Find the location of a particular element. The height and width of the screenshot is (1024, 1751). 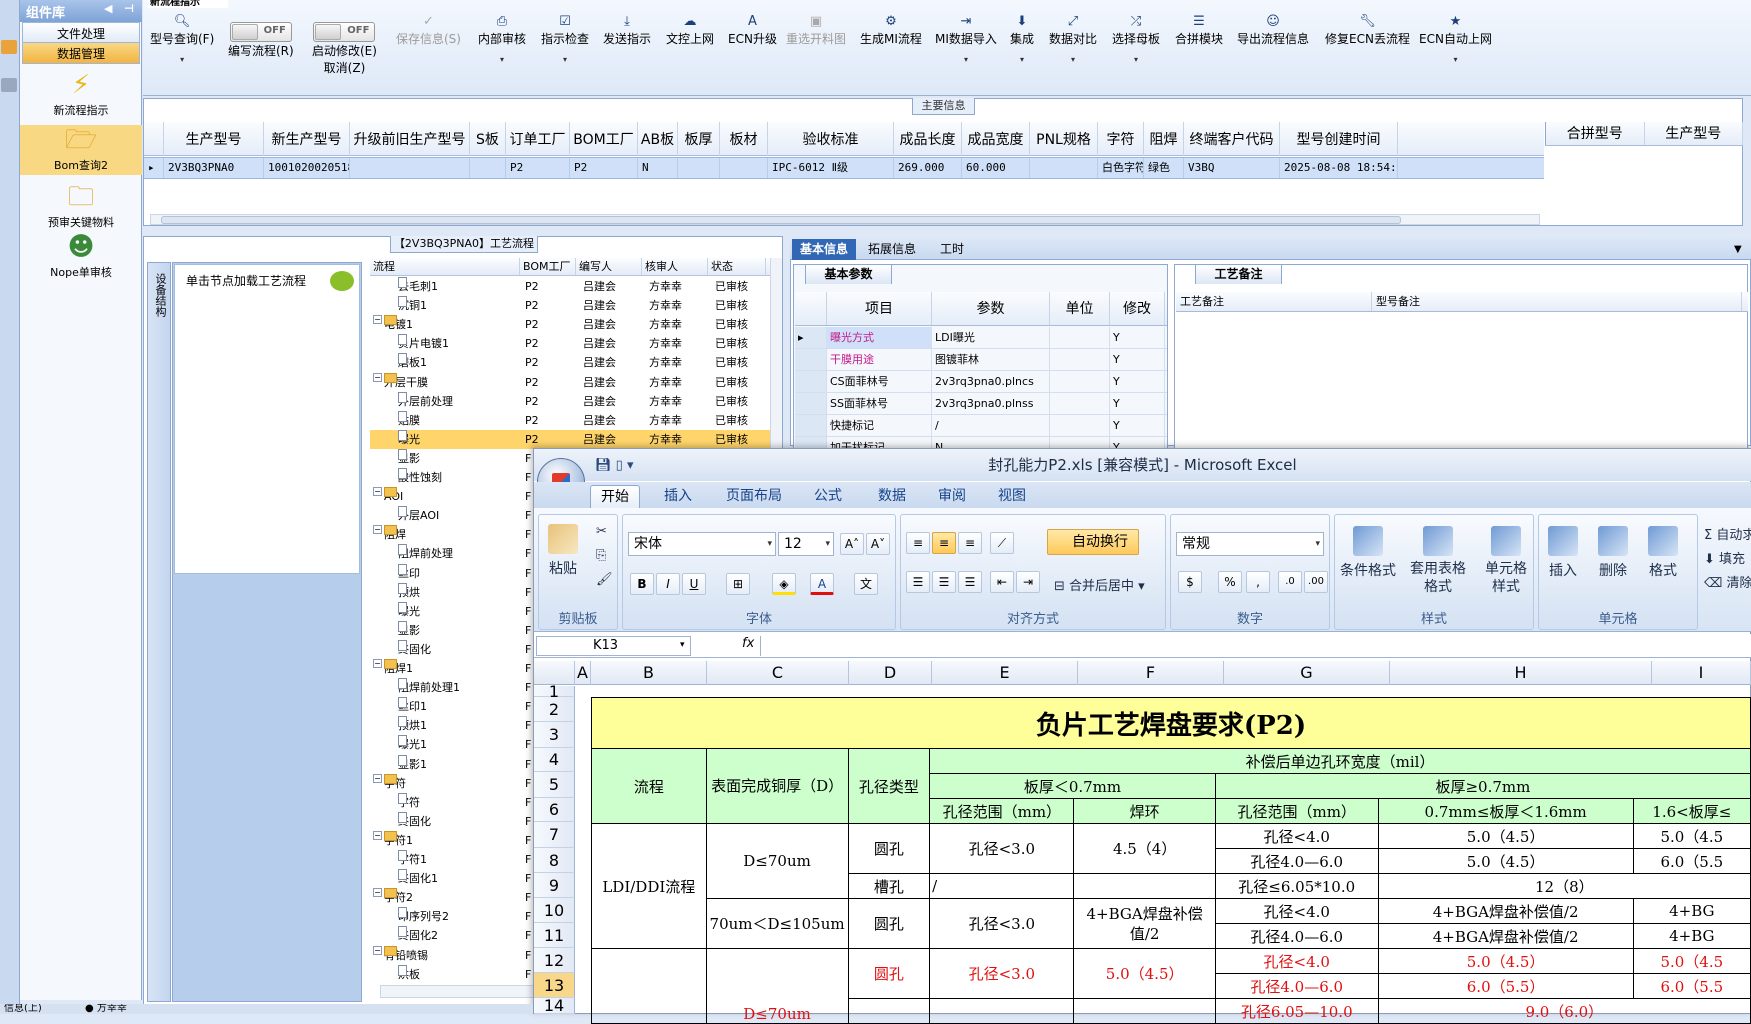

tree-node: 丝印1 is located at coordinates (412, 706).